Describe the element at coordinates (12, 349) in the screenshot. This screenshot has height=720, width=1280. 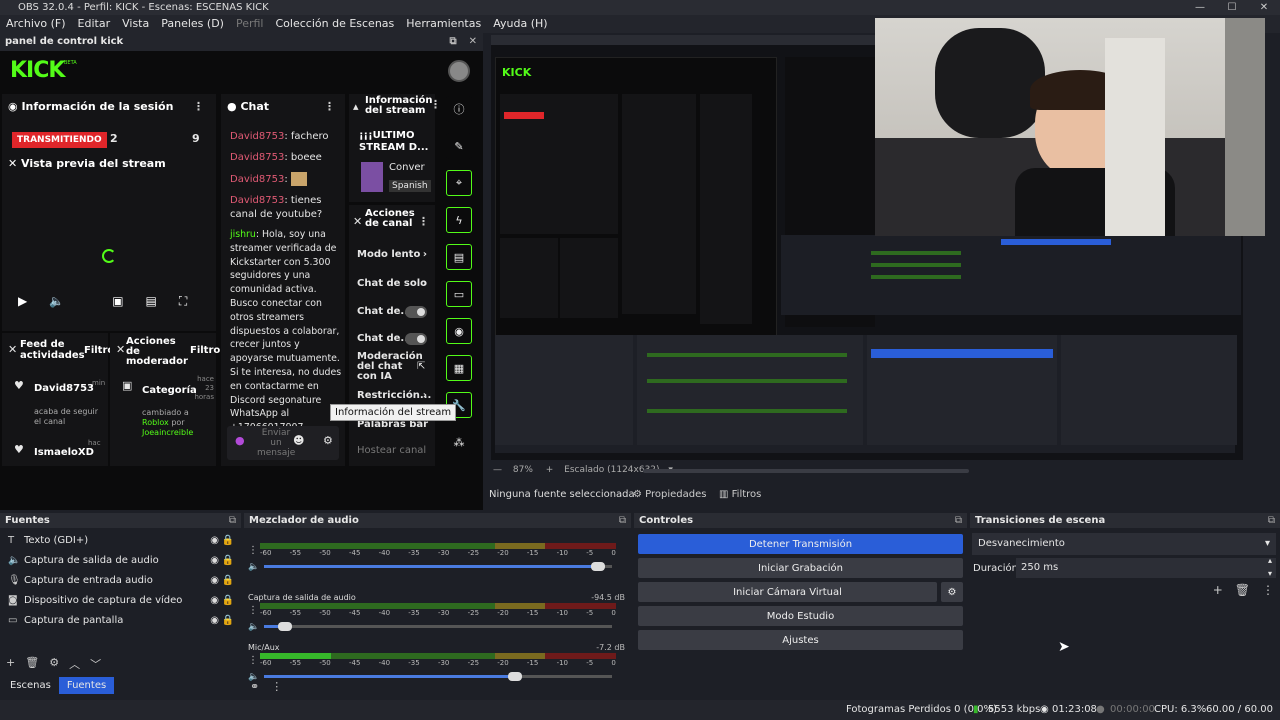
I see `close-feed-icon: ✕` at that location.